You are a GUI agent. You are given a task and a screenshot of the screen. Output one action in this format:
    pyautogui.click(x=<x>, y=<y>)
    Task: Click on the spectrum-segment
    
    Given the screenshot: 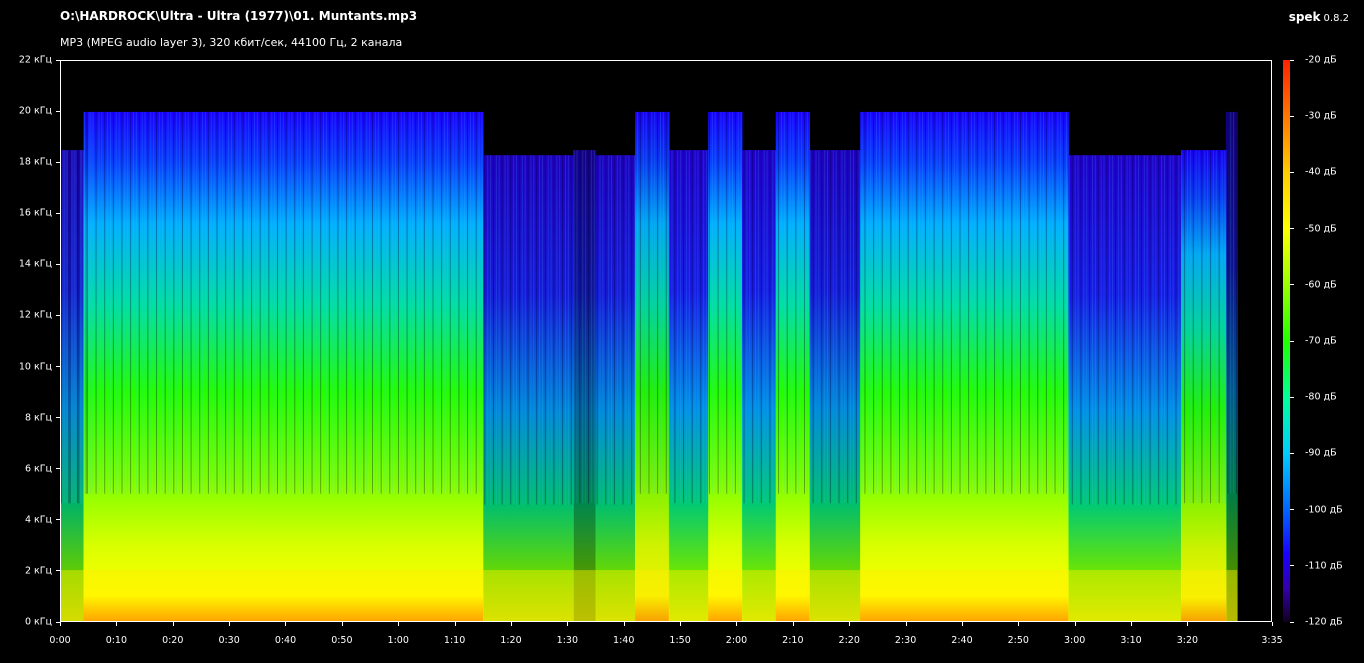 What is the action you would take?
    pyautogui.click(x=615, y=388)
    